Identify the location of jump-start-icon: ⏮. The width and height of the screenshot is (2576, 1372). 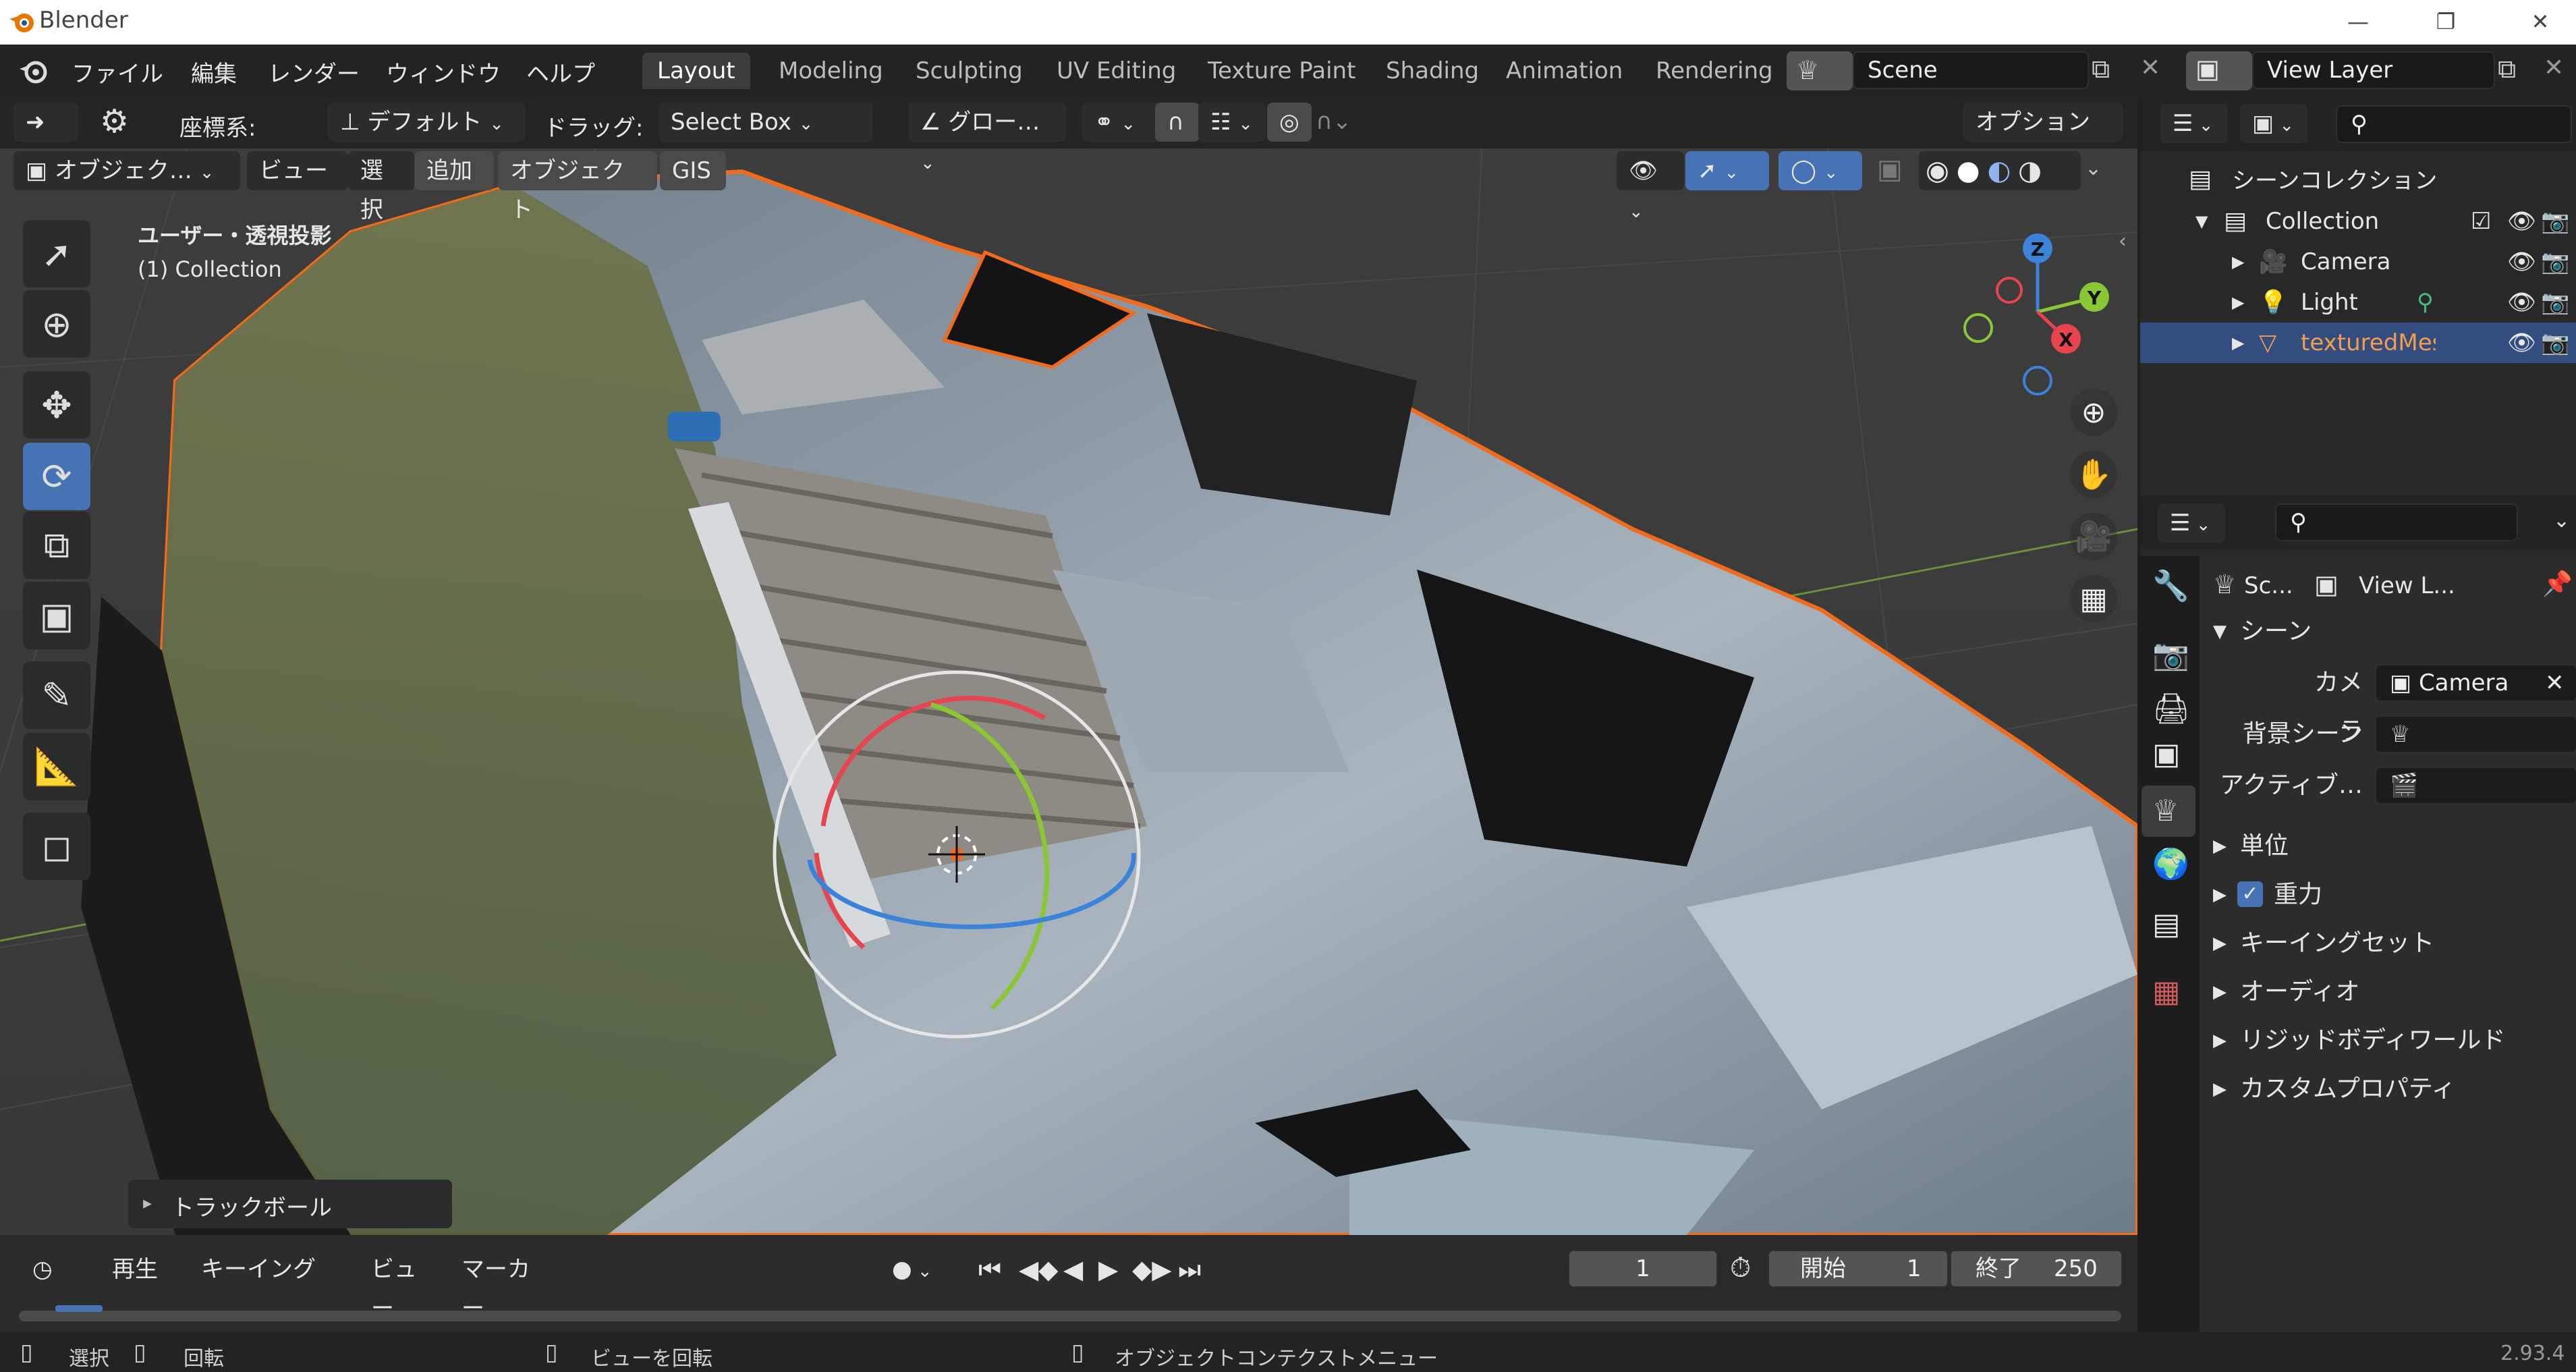
(989, 1269).